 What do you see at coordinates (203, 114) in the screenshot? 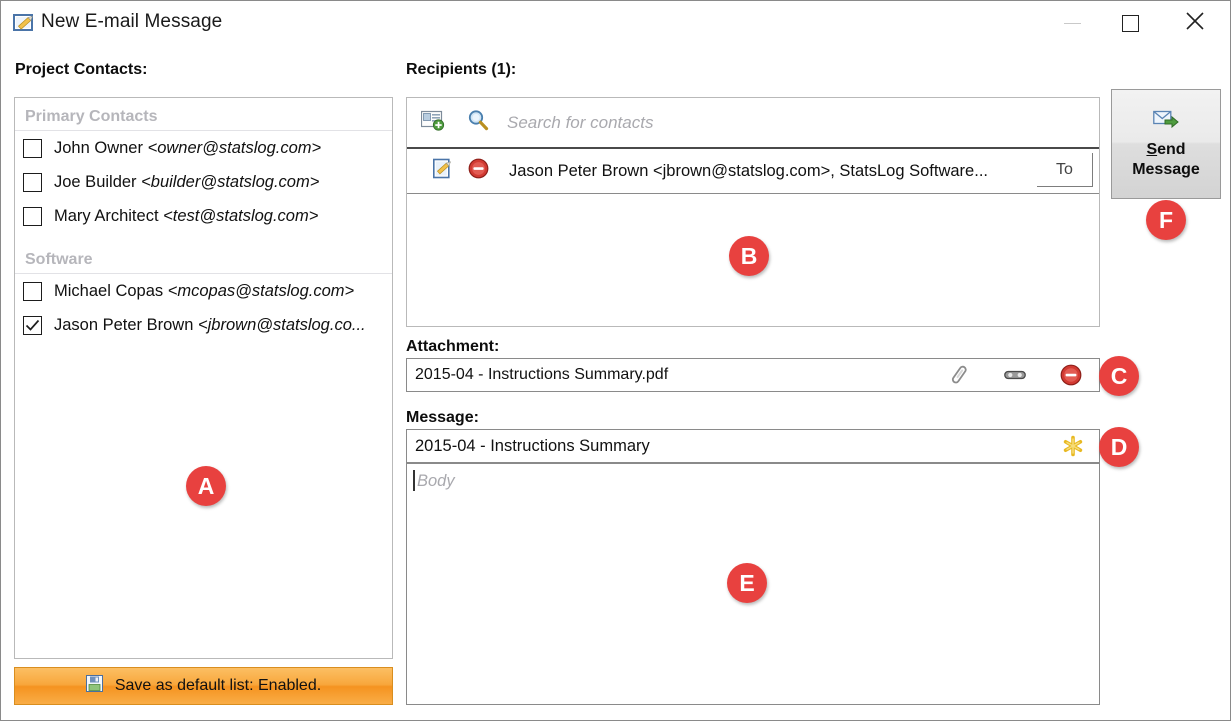
I see `contact-group-header: Primary Contacts` at bounding box center [203, 114].